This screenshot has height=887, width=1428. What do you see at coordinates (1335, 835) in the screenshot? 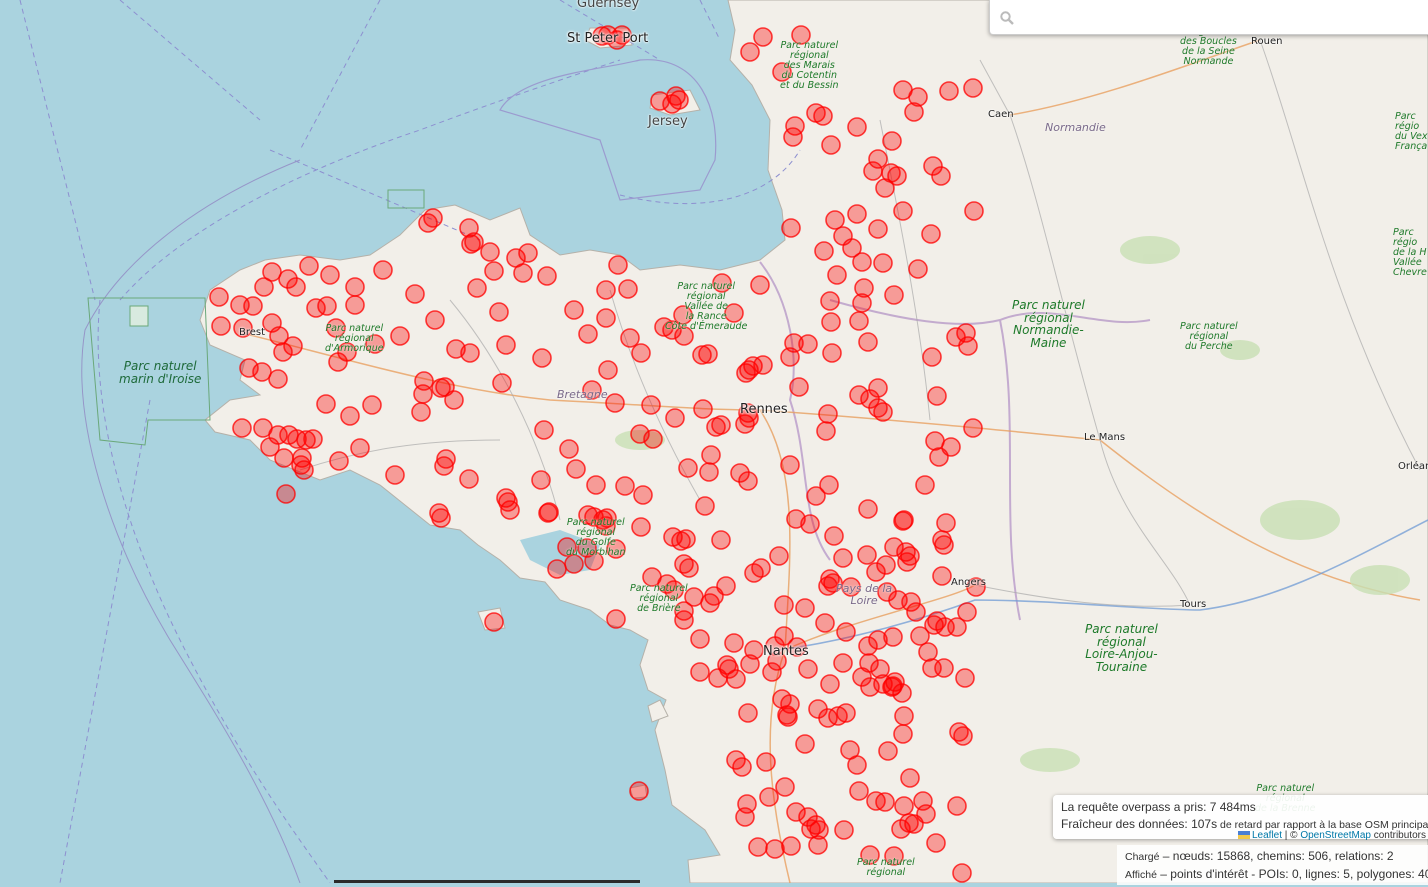
I see `osm-link: OpenStreetMap` at bounding box center [1335, 835].